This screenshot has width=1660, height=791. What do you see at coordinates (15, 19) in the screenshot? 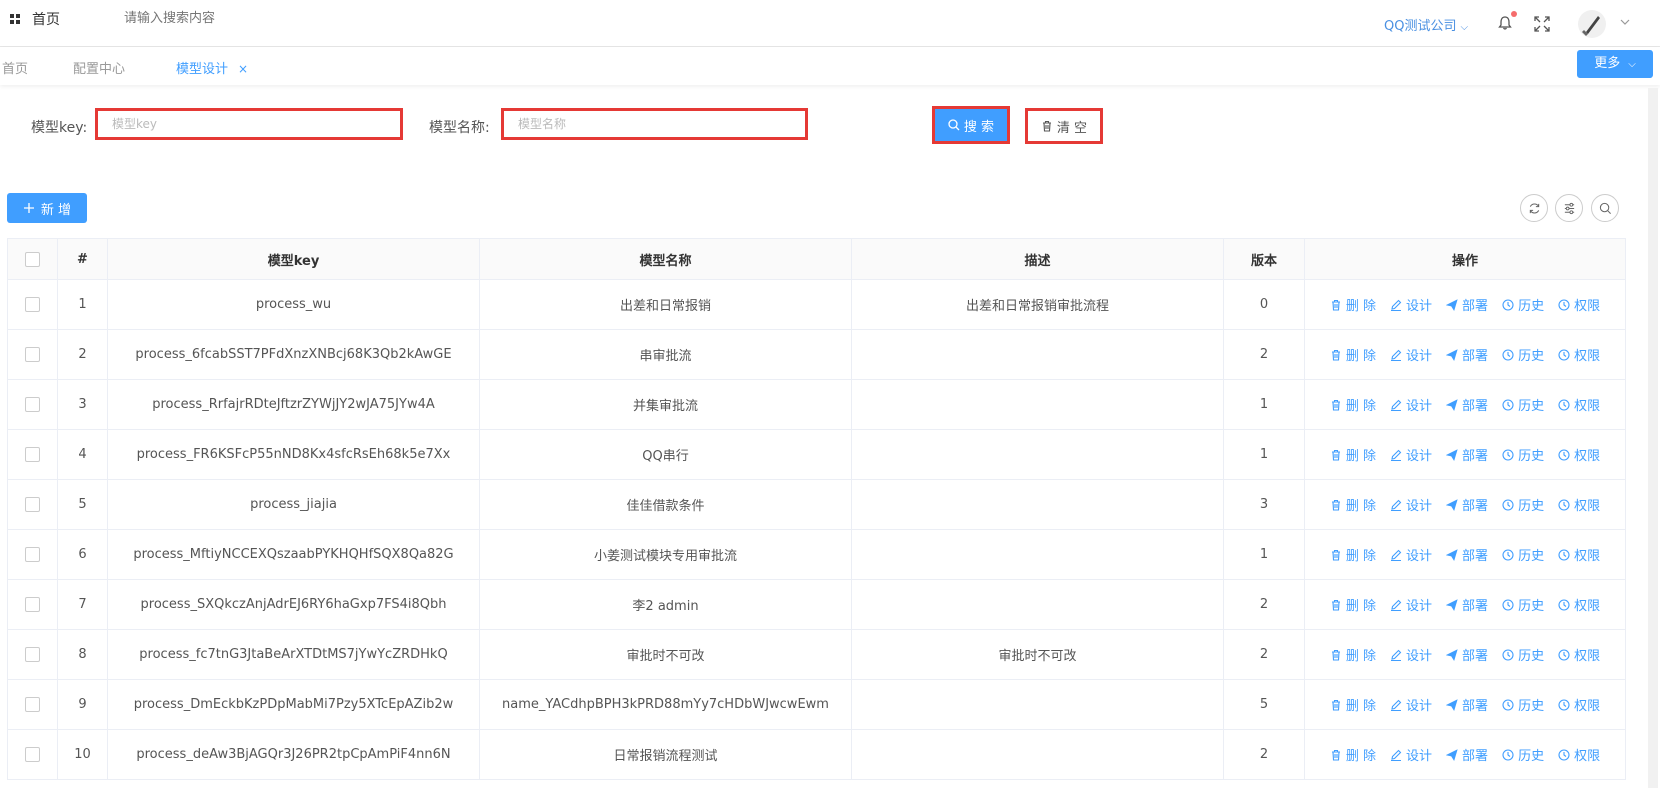
I see `apps-grid-icon` at bounding box center [15, 19].